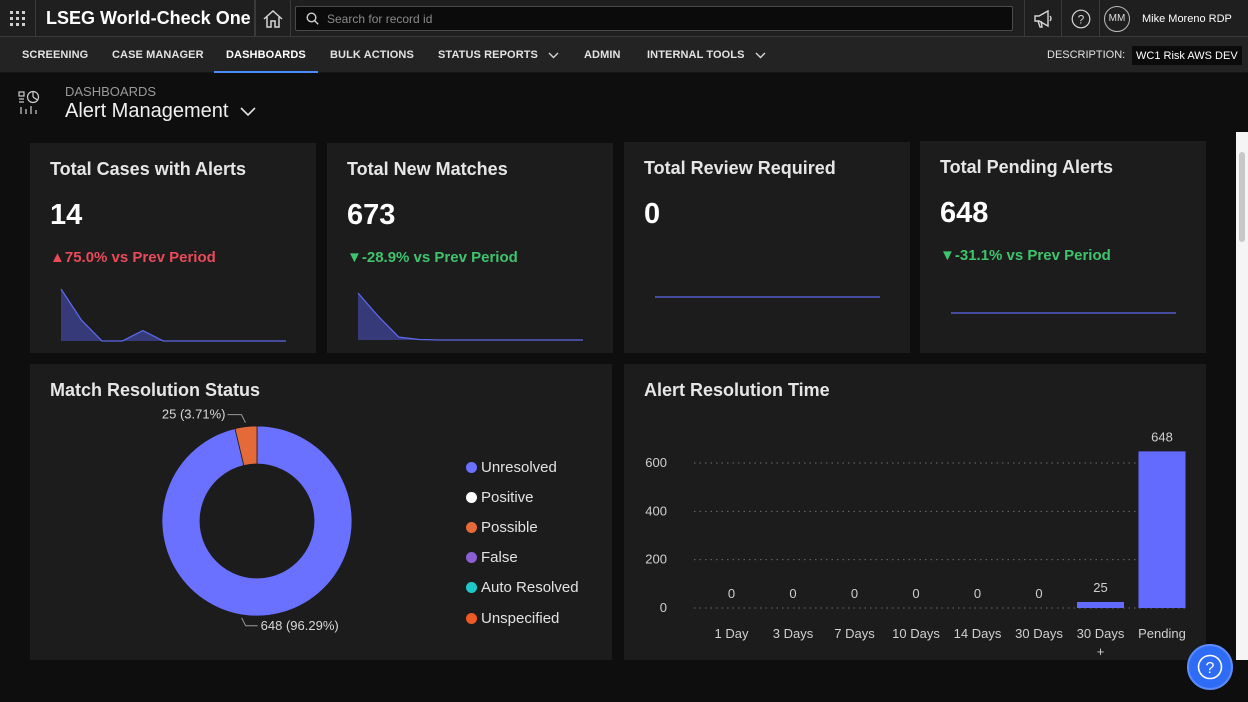 The height and width of the screenshot is (702, 1248). What do you see at coordinates (1101, 651) in the screenshot?
I see `x-tick-label: +` at bounding box center [1101, 651].